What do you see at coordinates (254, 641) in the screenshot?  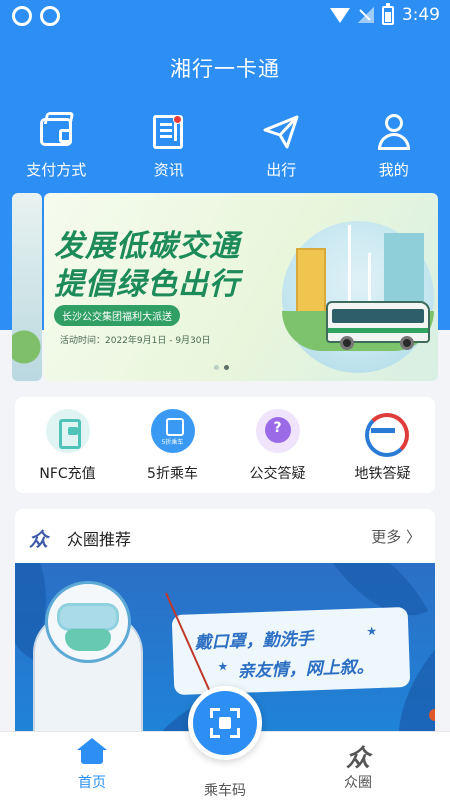 I see `slogan-line1: 戴口罩，勤洗手` at bounding box center [254, 641].